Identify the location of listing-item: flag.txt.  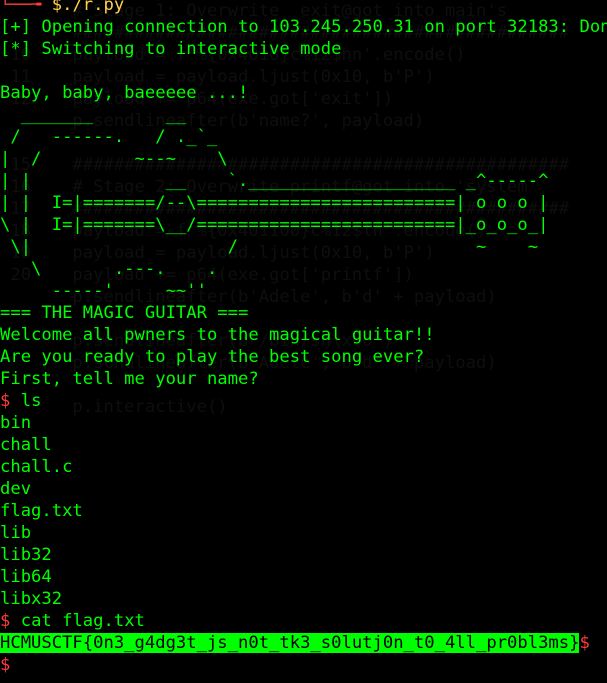
(41, 511).